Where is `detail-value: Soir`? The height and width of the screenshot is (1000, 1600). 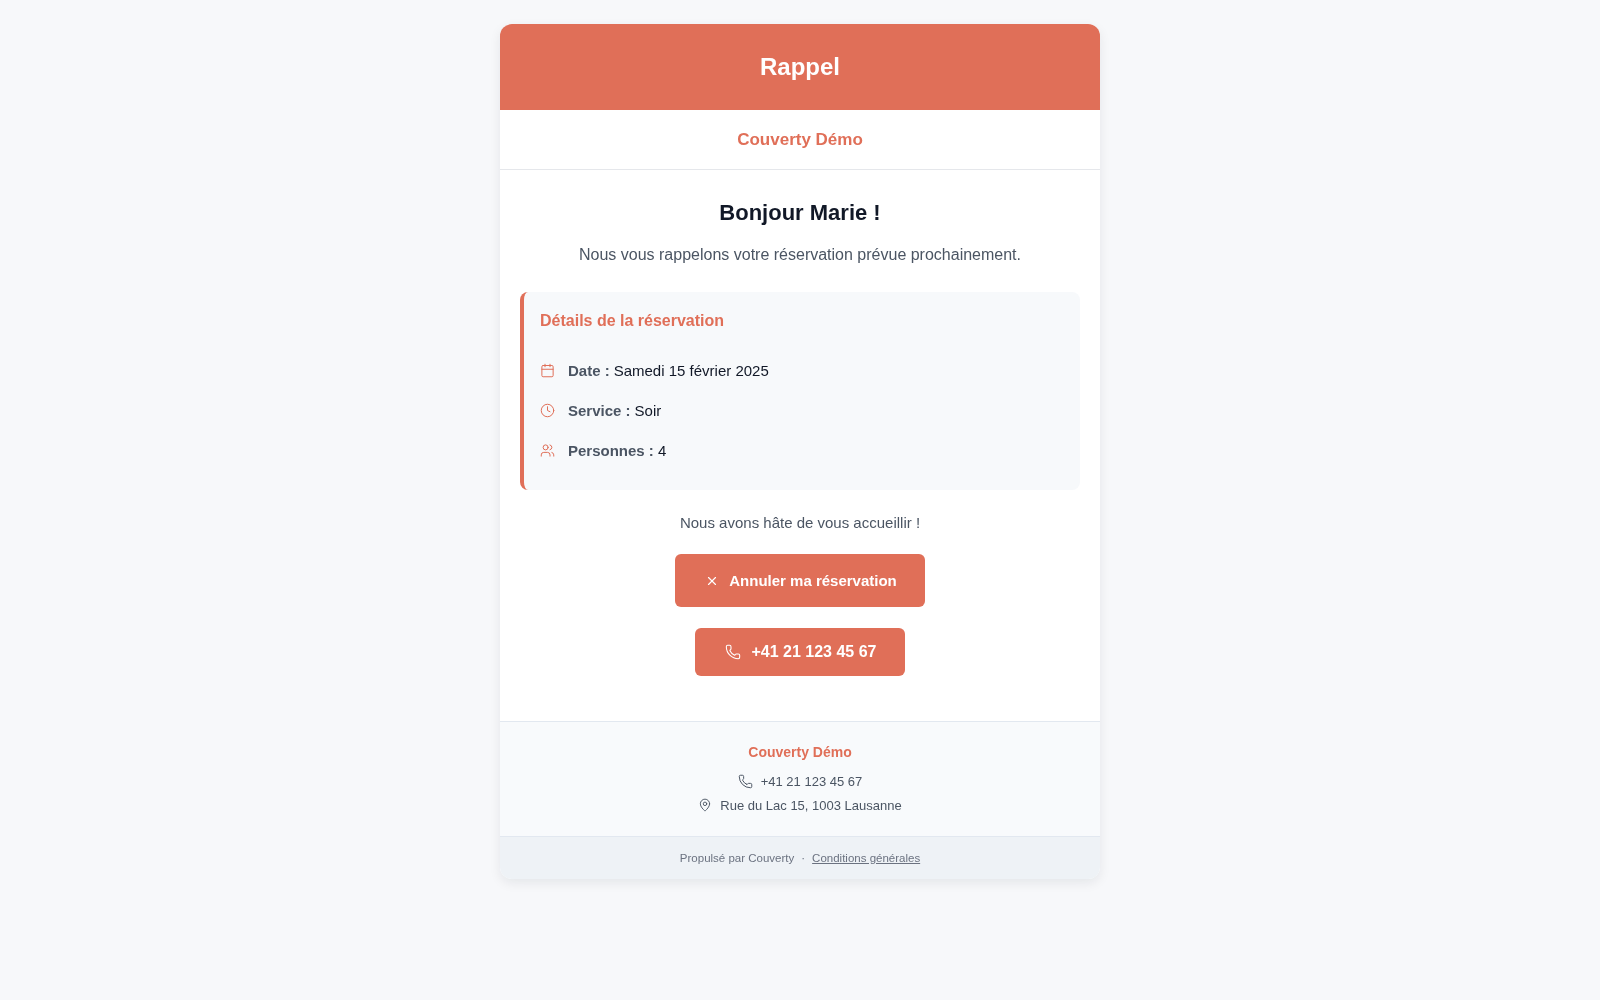 detail-value: Soir is located at coordinates (648, 410).